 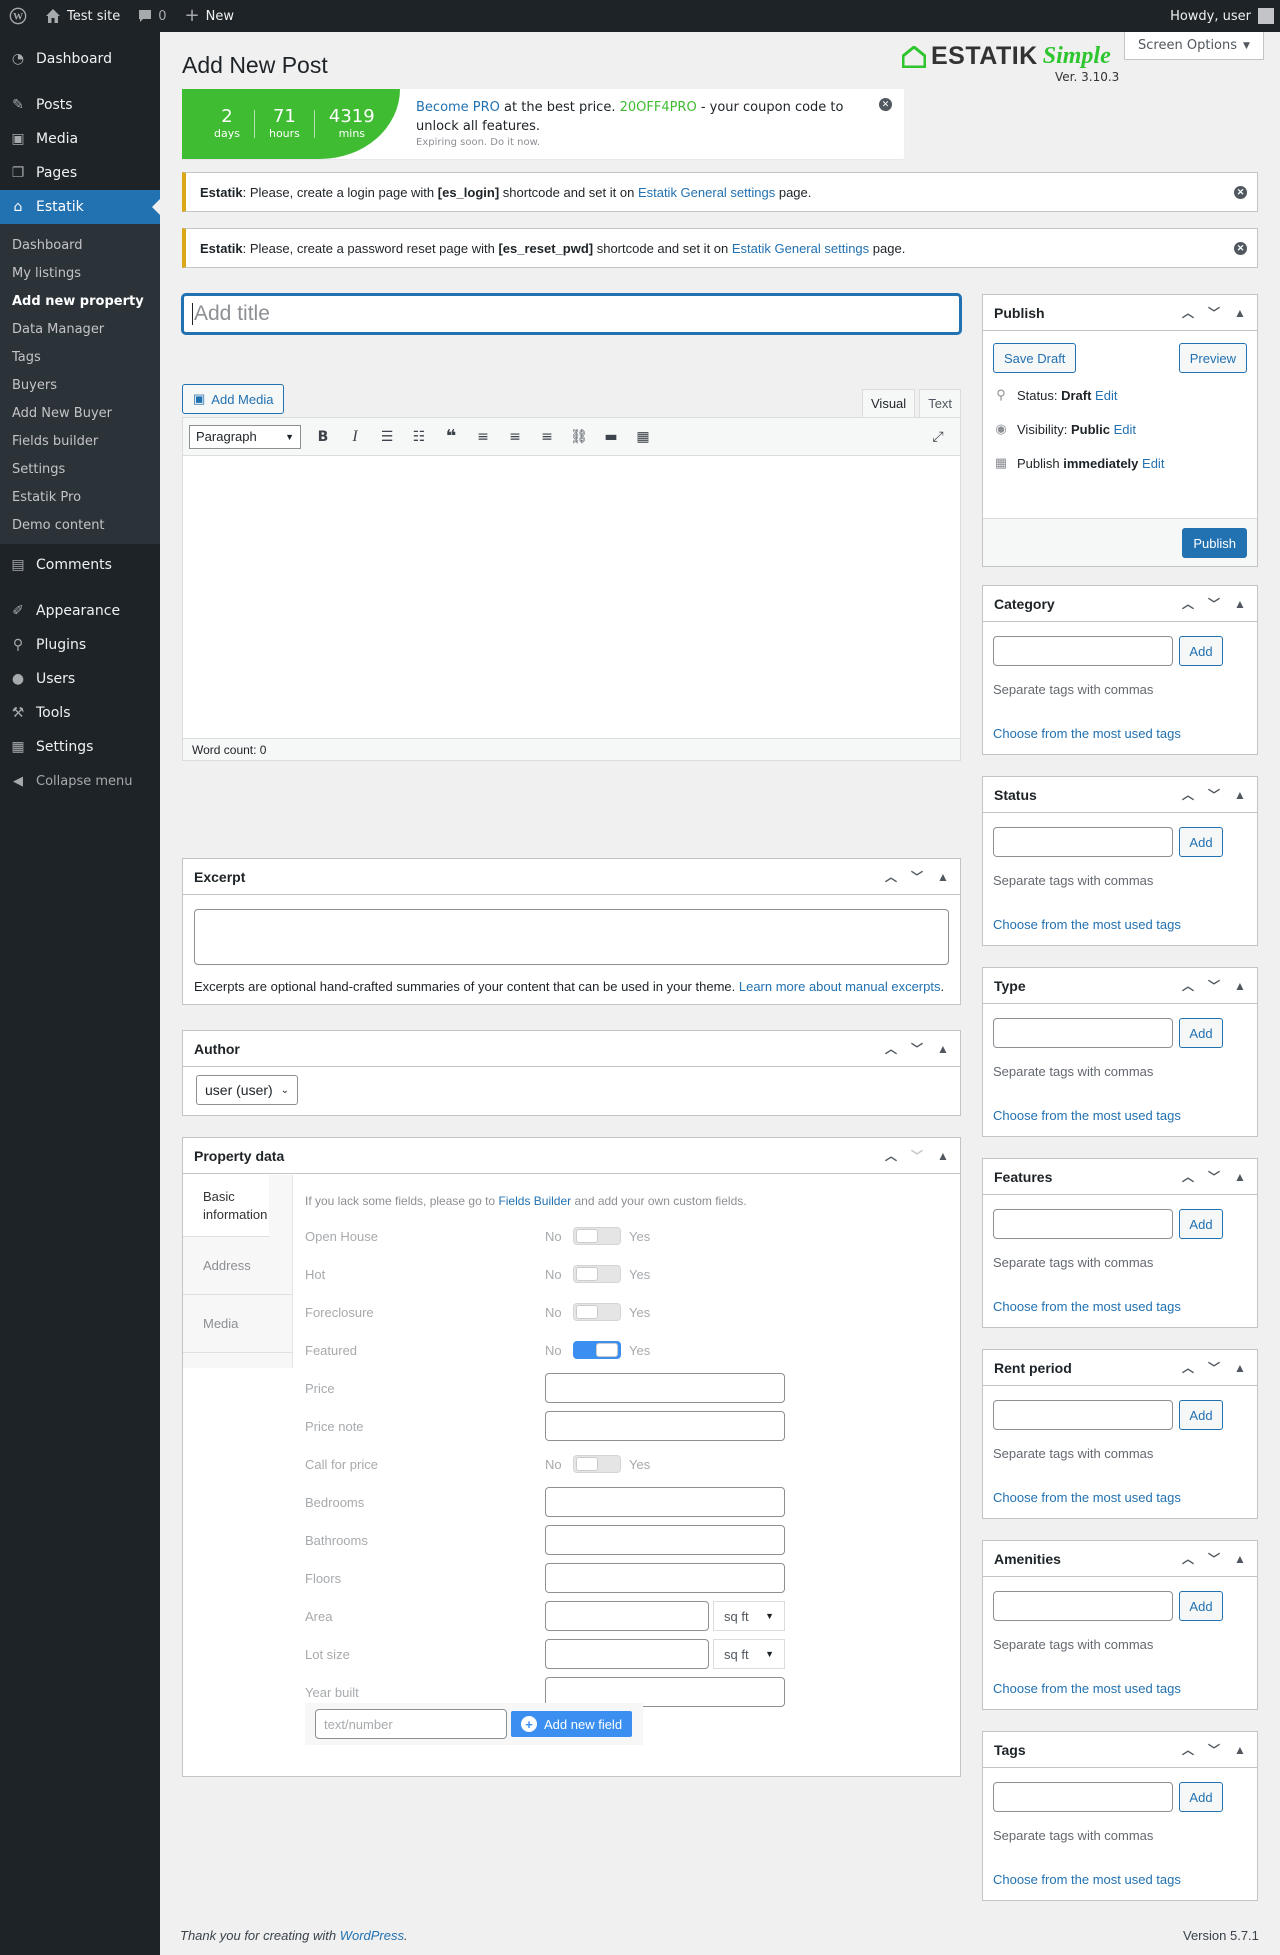 What do you see at coordinates (571, 314) in the screenshot?
I see `post-title-input: Add title` at bounding box center [571, 314].